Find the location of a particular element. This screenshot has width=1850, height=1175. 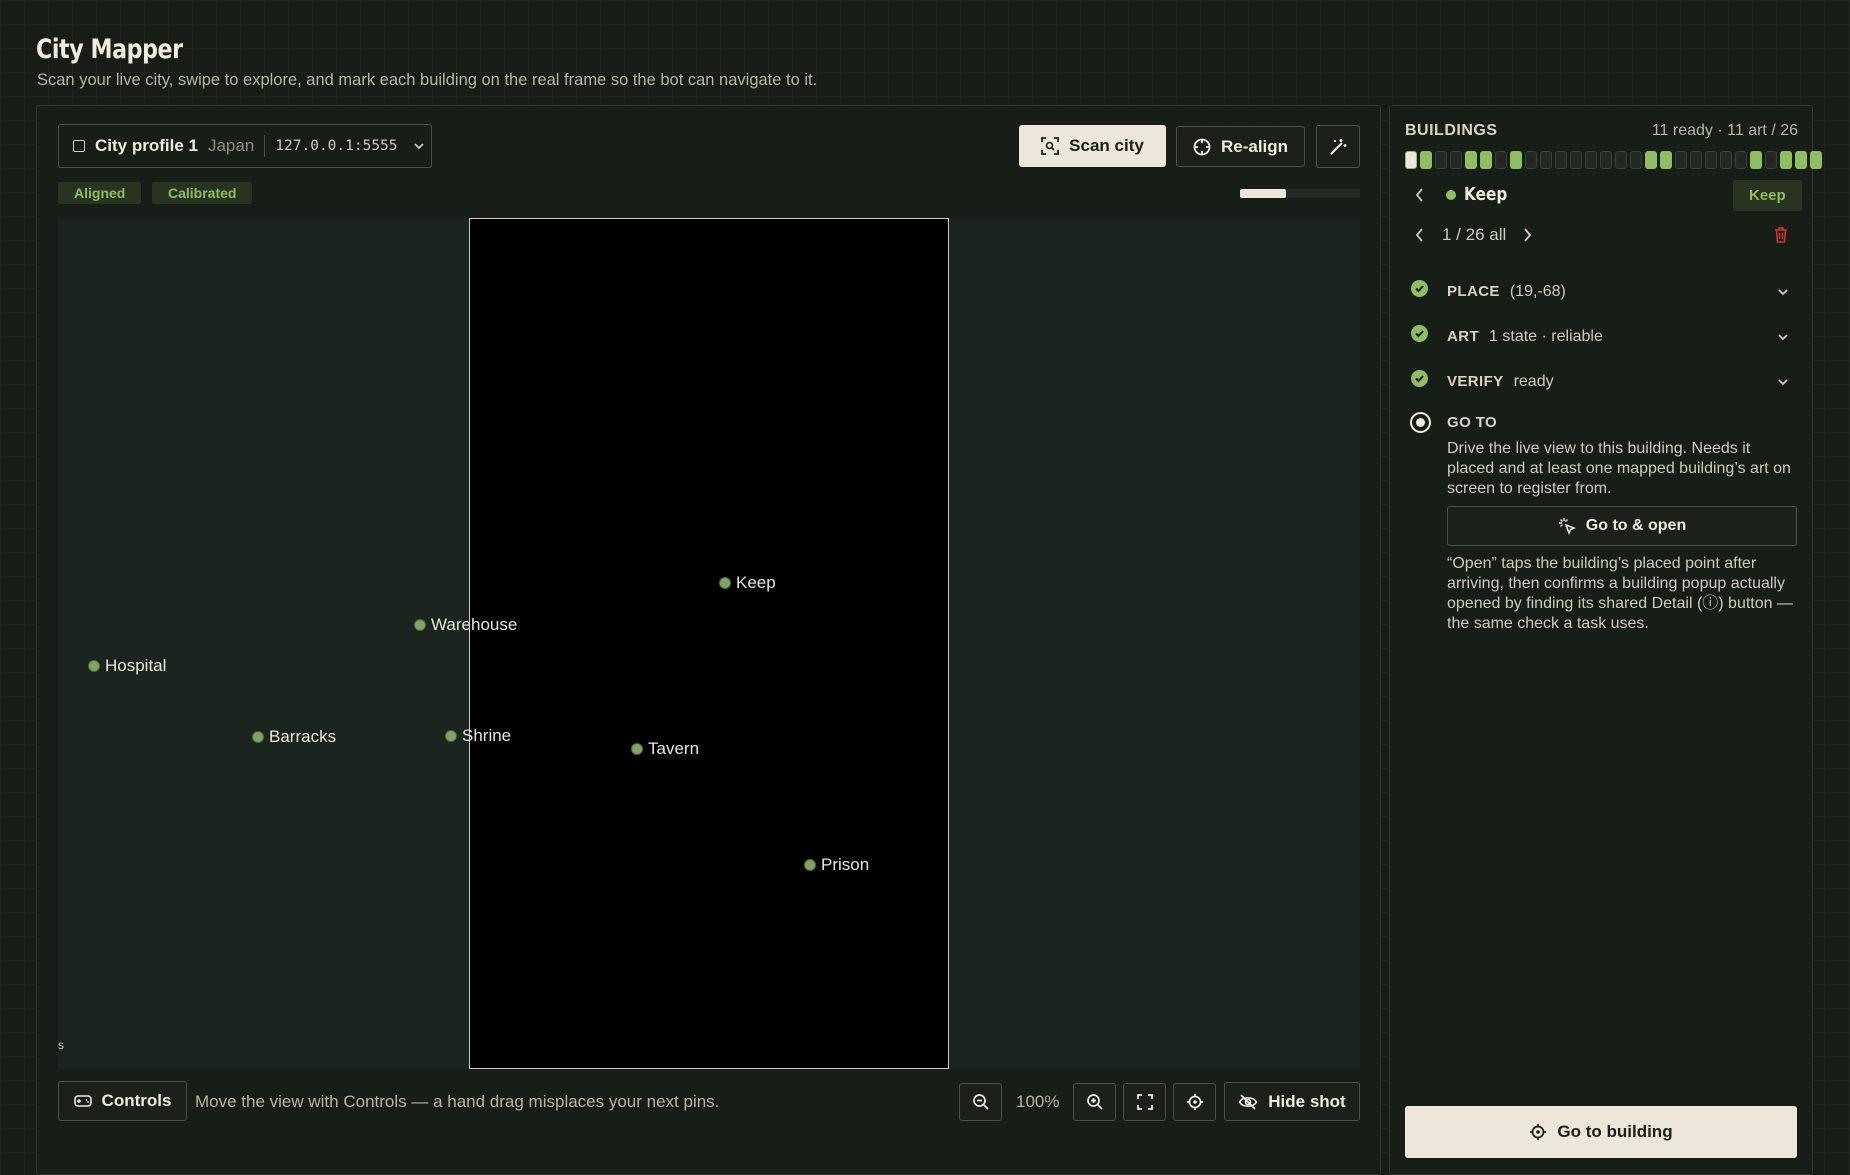

step-verify-label: VERIFY is located at coordinates (1475, 381).